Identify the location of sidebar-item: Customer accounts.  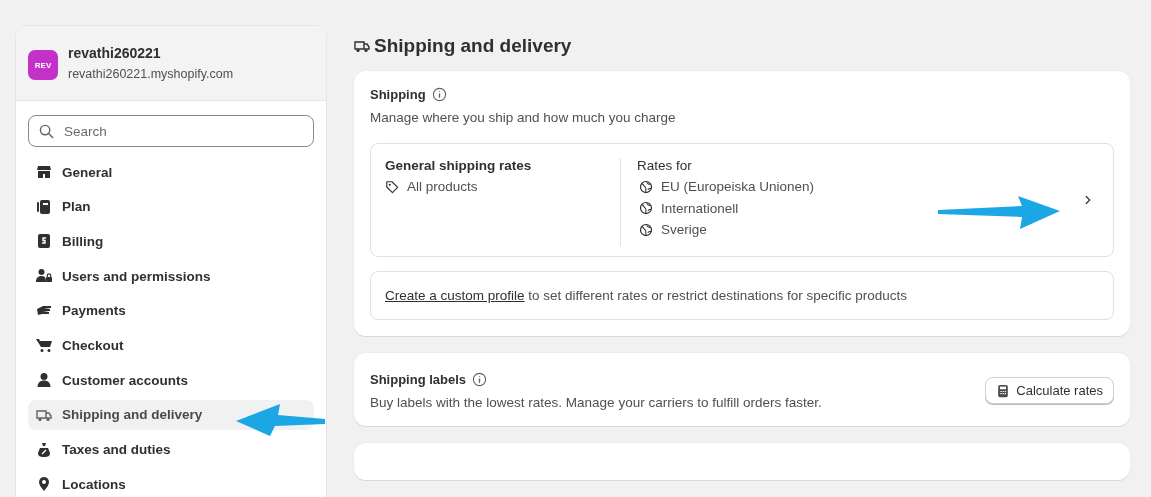
(171, 380).